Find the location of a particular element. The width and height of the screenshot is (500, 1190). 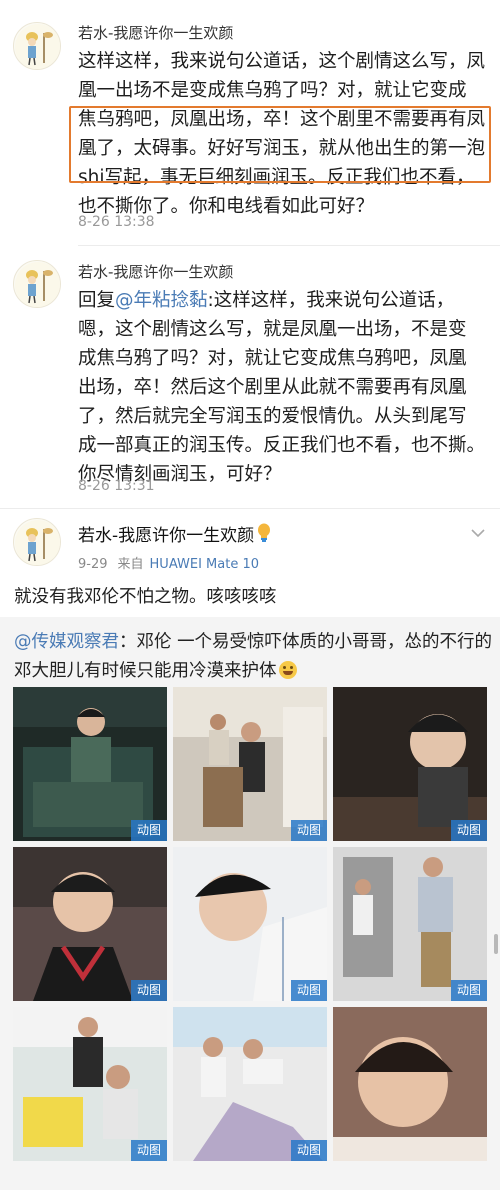

comment-line: 凰一出场不是变成焦乌鸦了吗？对，就让它变成 is located at coordinates (272, 90).